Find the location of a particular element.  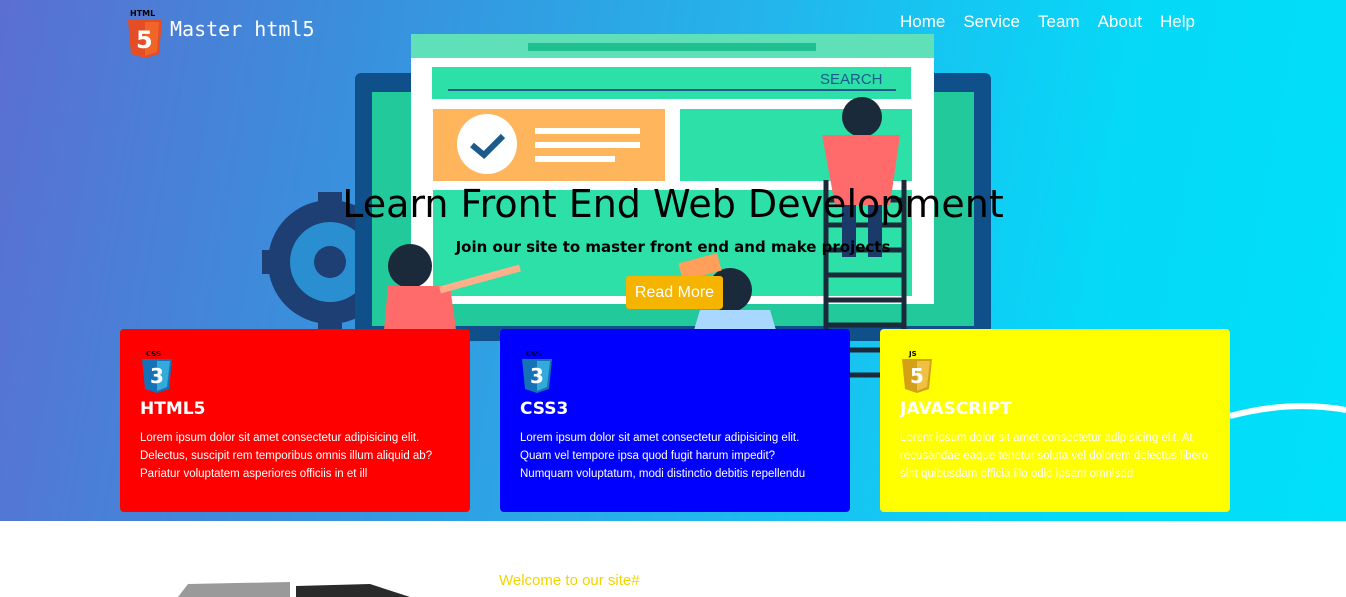

card-title: CSS3 is located at coordinates (544, 409).